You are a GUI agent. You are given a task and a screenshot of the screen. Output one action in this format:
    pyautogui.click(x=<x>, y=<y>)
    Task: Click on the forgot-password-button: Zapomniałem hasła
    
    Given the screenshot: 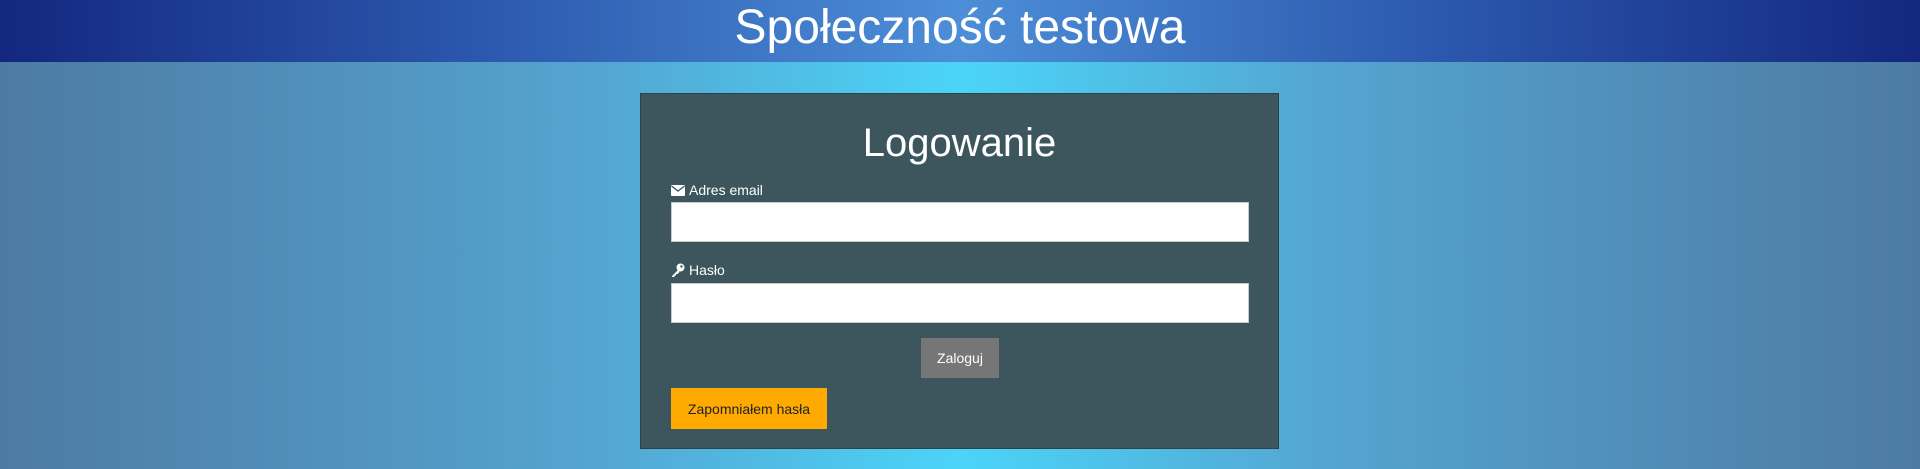 What is the action you would take?
    pyautogui.click(x=749, y=408)
    